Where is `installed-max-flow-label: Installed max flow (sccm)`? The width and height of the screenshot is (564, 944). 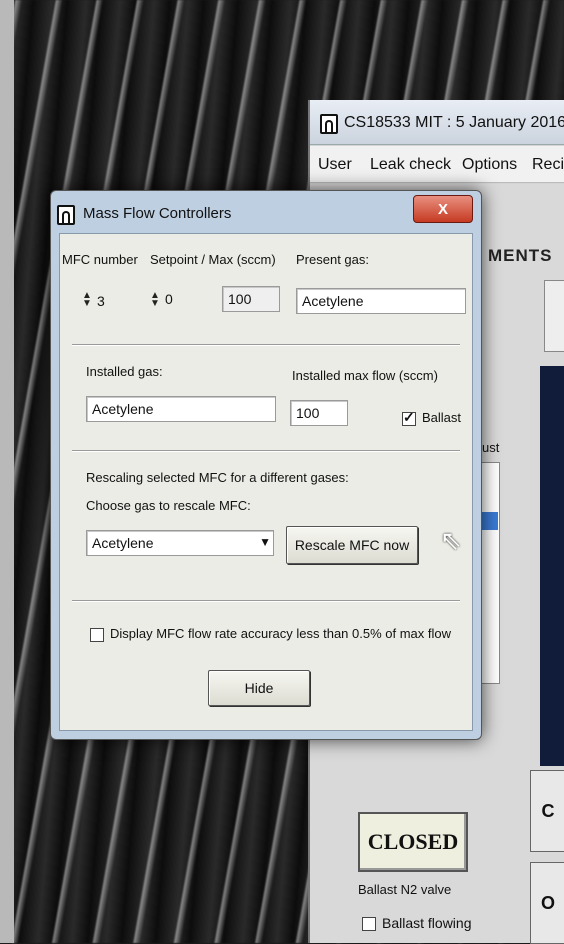 installed-max-flow-label: Installed max flow (sccm) is located at coordinates (365, 375).